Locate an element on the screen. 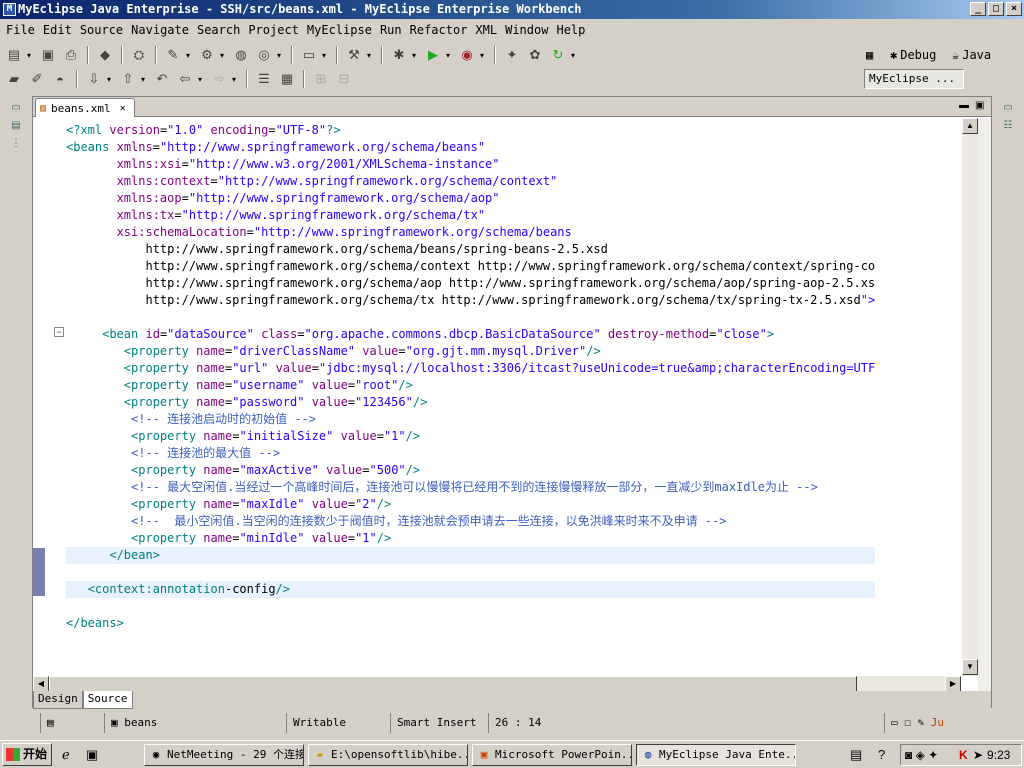 This screenshot has width=1024, height=768. menu-help: Help is located at coordinates (572, 30).